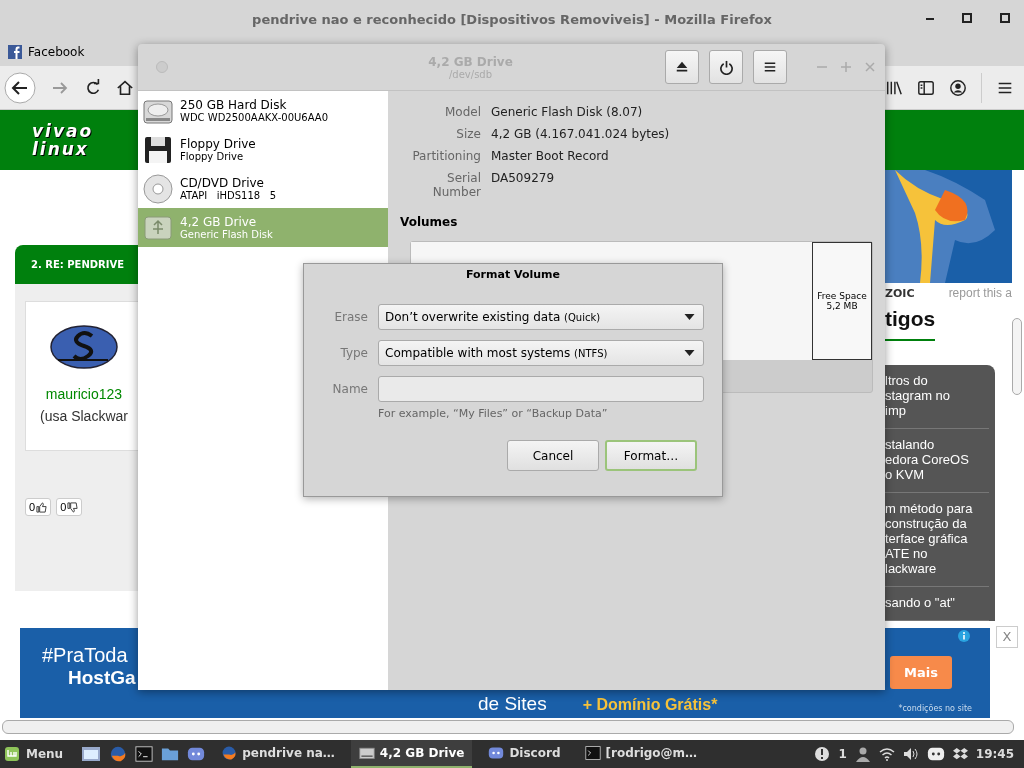  Describe the element at coordinates (541, 317) in the screenshot. I see `dropdown: Don’t overwrite existing data (Quick)` at that location.